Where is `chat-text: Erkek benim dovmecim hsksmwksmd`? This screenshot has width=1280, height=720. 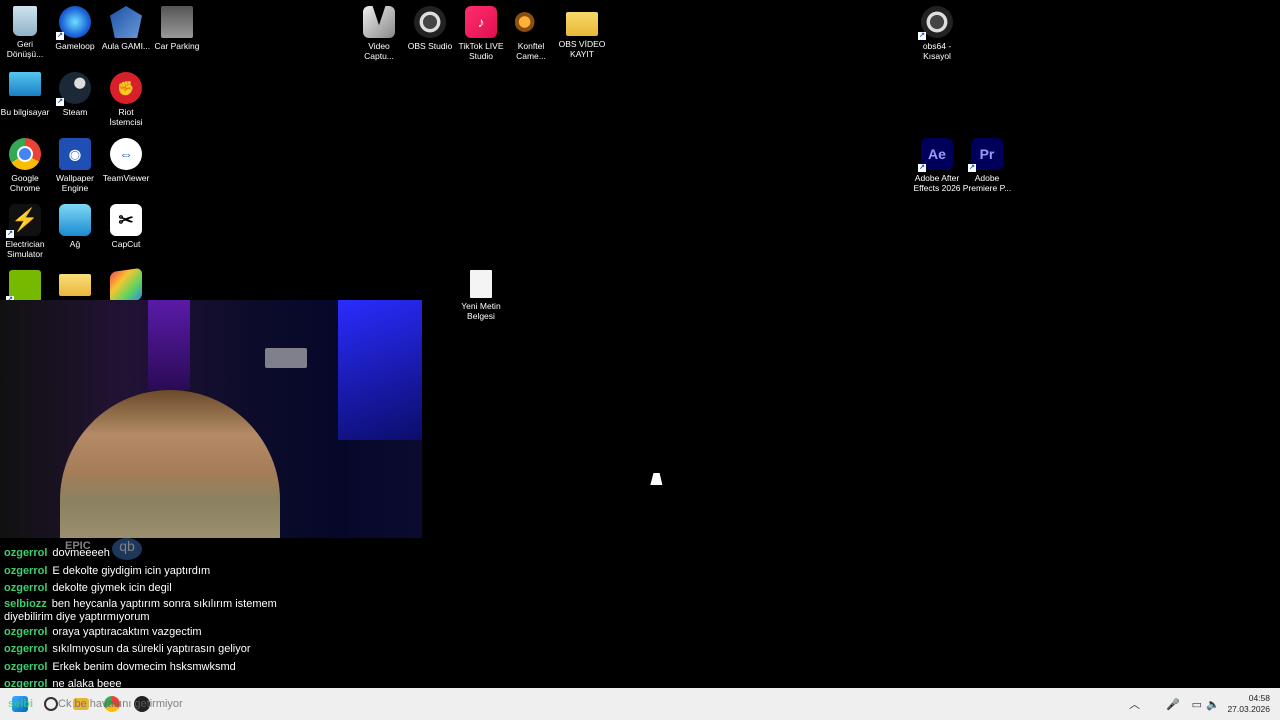 chat-text: Erkek benim dovmecim hsksmwksmd is located at coordinates (144, 666).